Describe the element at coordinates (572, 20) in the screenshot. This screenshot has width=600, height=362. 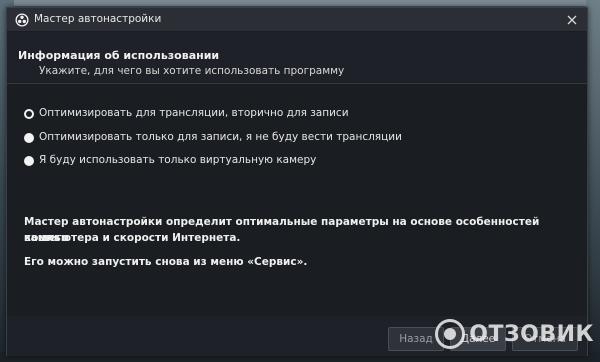
I see `close-icon` at that location.